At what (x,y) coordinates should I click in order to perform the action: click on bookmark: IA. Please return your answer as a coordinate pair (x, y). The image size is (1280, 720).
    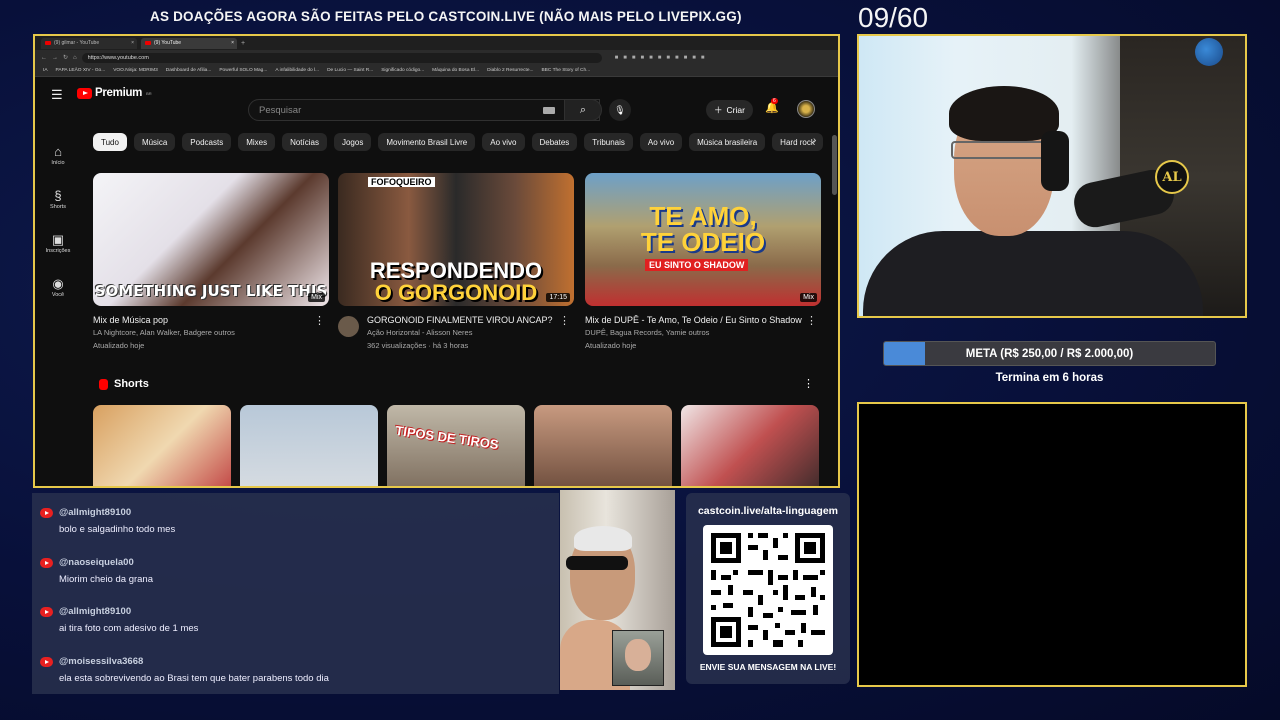
    Looking at the image, I should click on (45, 70).